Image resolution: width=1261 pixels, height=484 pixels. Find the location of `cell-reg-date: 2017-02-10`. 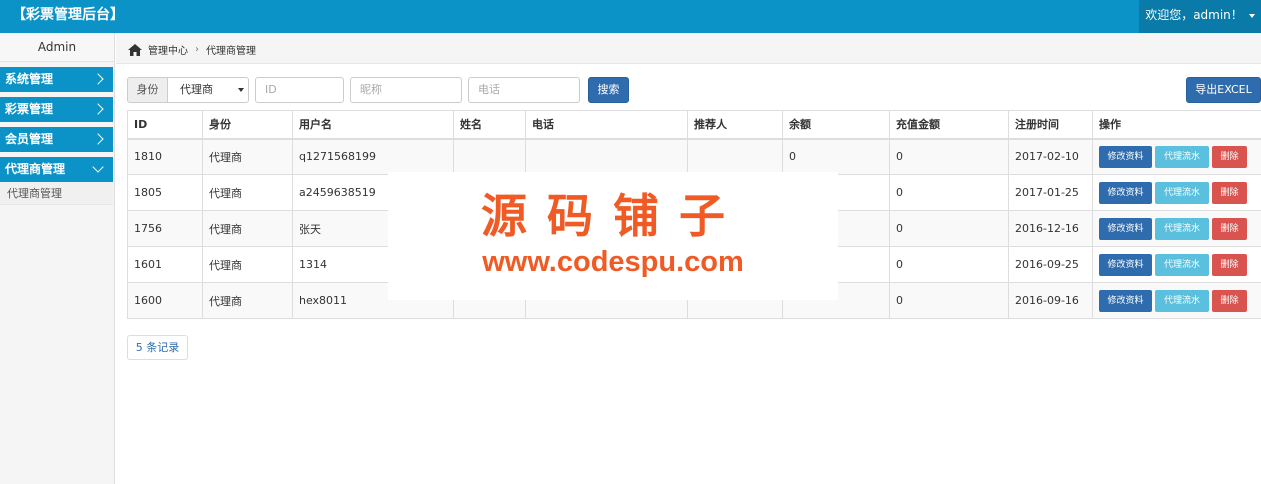

cell-reg-date: 2017-02-10 is located at coordinates (1050, 156).